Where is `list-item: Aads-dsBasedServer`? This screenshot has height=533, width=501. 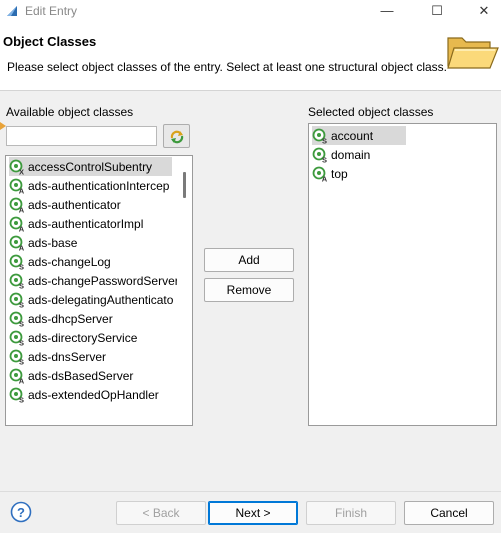
list-item: Aads-dsBasedServer is located at coordinates (90, 375).